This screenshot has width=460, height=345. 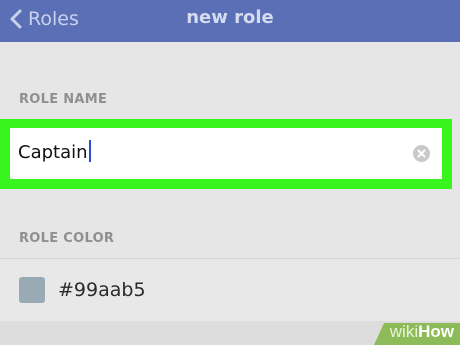 I want to click on wikihow-watermark: wikiHow, so click(x=412, y=332).